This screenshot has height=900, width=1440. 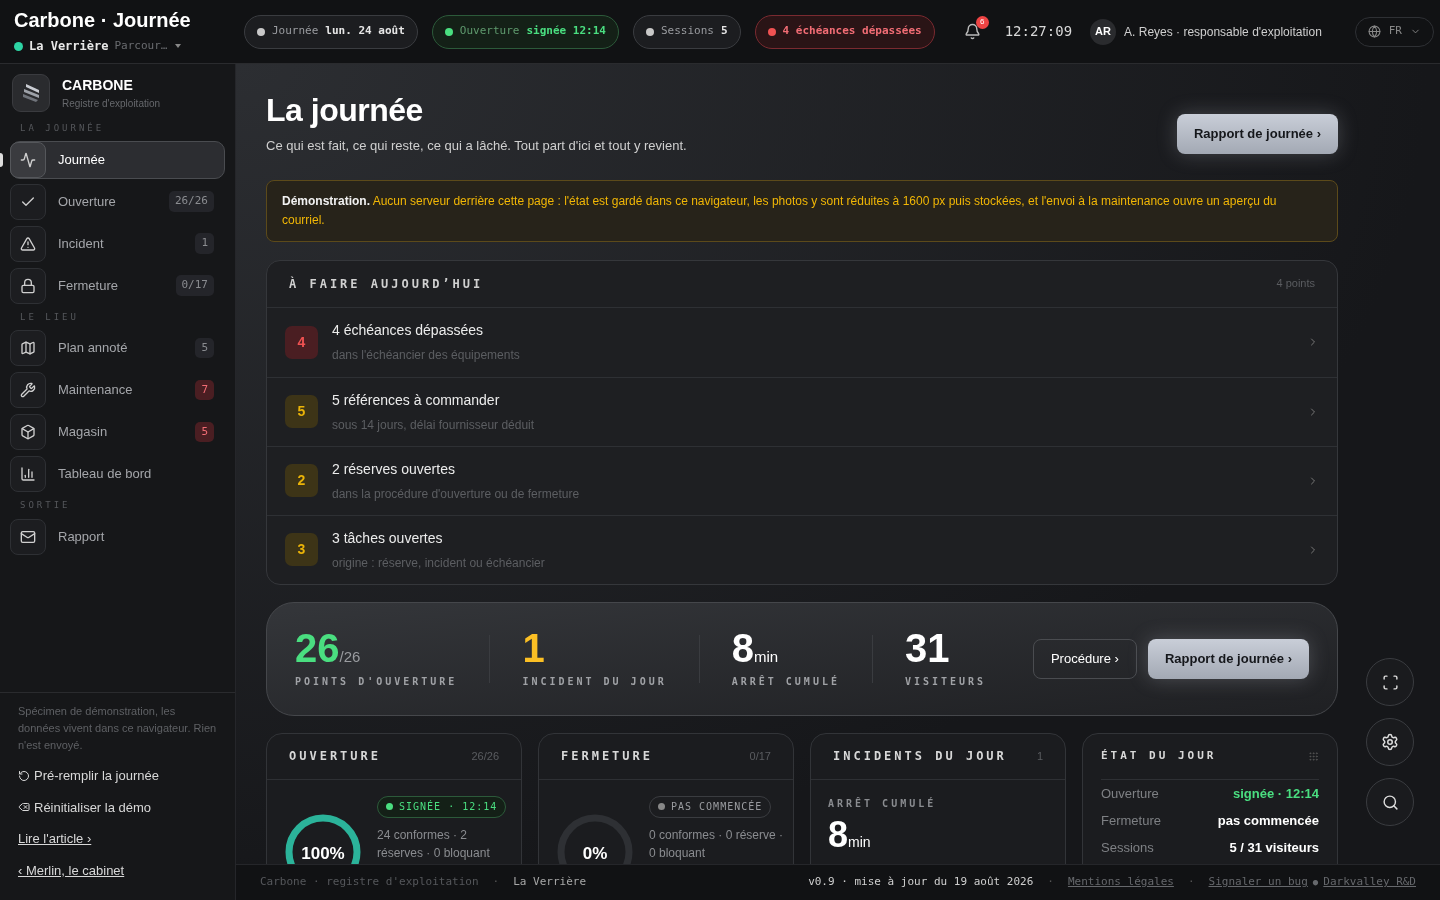 What do you see at coordinates (28, 159) in the screenshot?
I see `pulse-icon` at bounding box center [28, 159].